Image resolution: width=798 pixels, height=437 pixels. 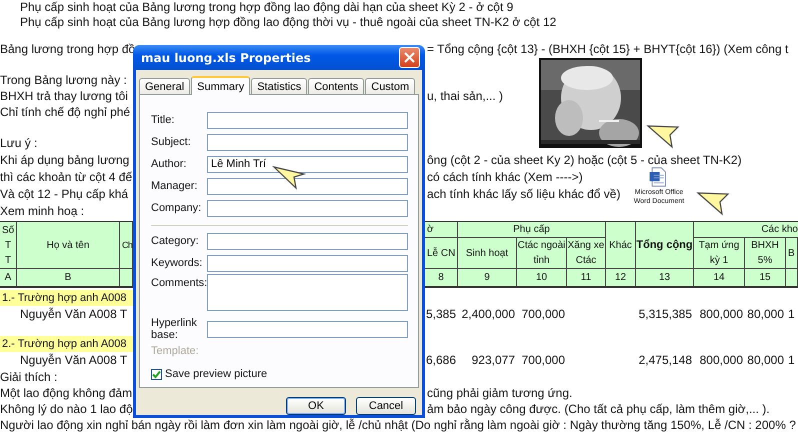 What do you see at coordinates (465, 96) in the screenshot?
I see `text-line: u, thai sản,... )` at bounding box center [465, 96].